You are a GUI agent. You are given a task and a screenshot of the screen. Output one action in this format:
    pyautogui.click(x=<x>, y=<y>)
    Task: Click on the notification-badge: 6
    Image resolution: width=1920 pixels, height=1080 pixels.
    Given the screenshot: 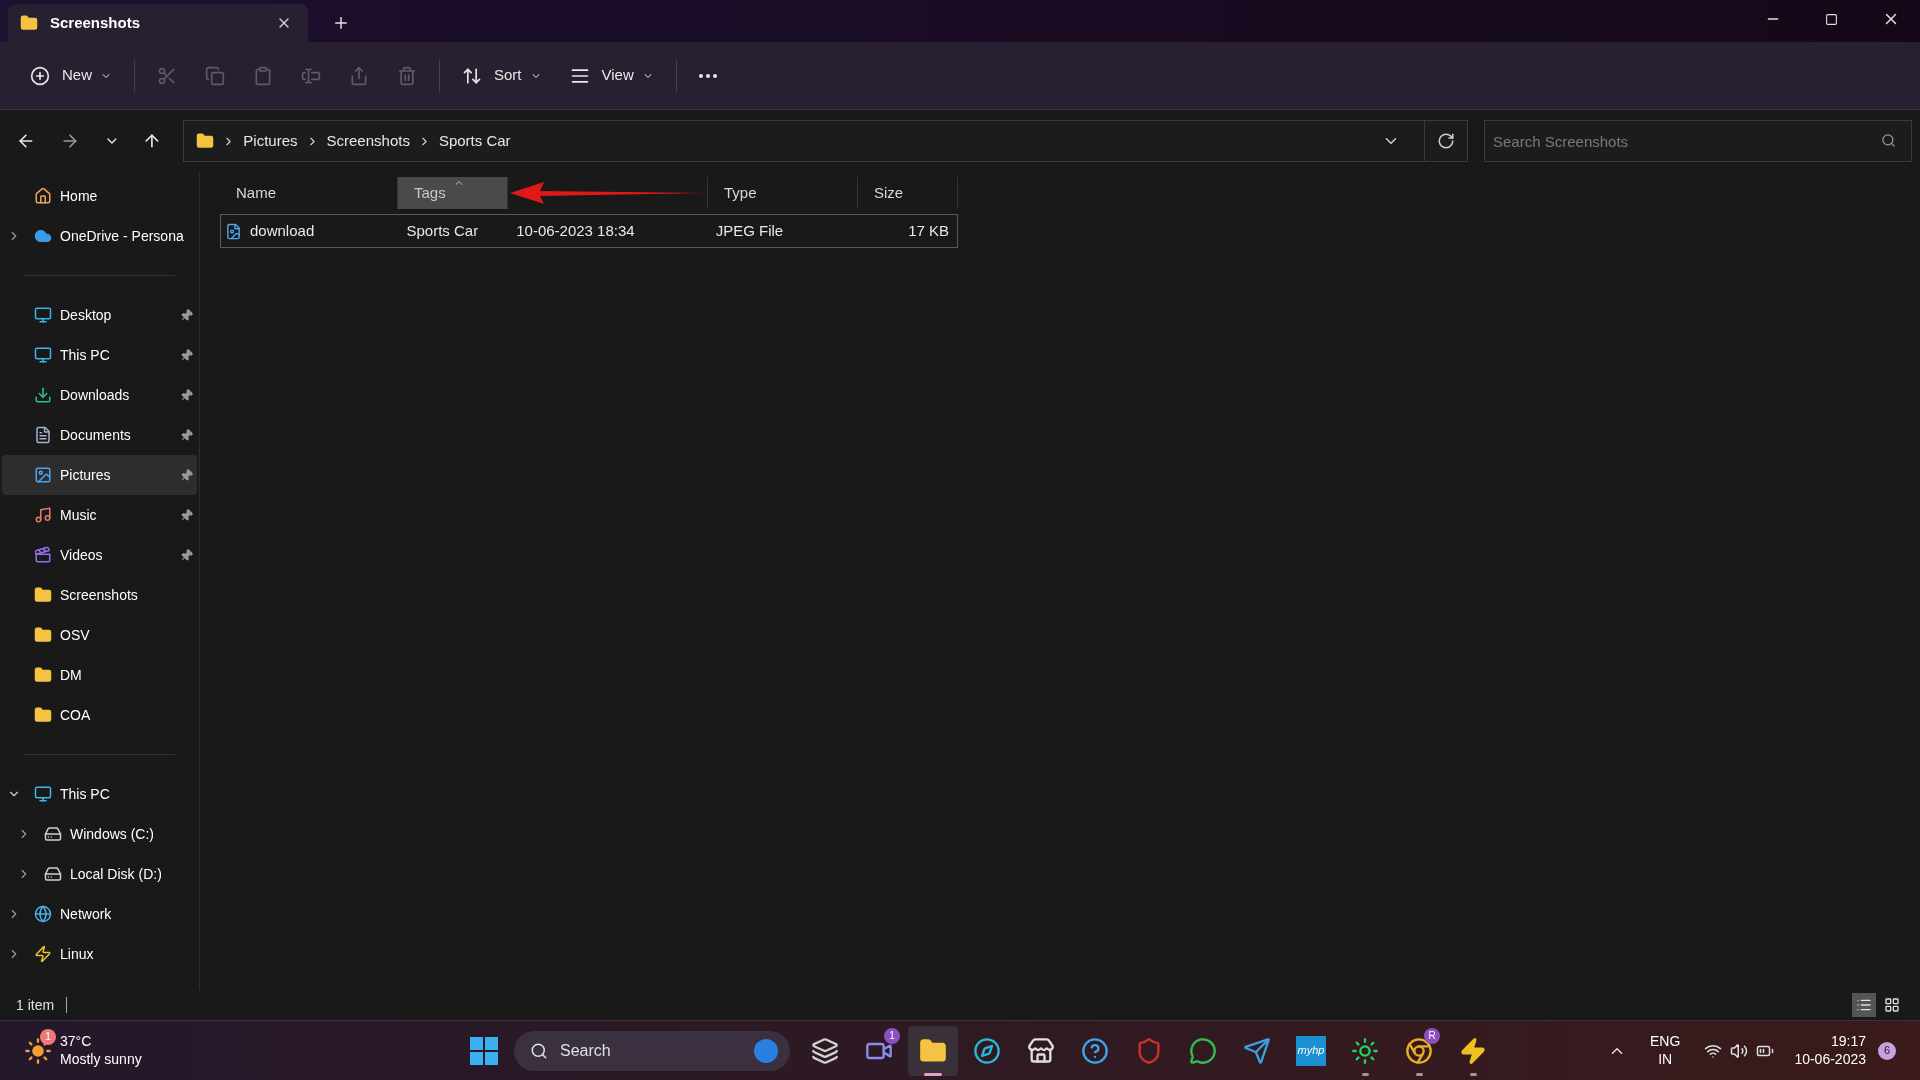 What is the action you would take?
    pyautogui.click(x=1887, y=1050)
    